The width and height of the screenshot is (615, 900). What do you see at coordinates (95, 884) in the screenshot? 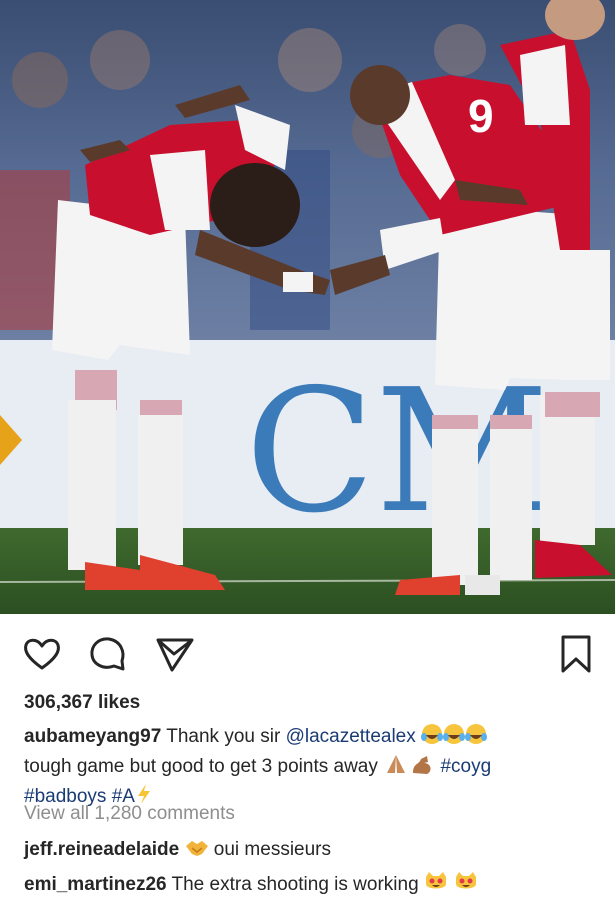
I see `comment-username: emi_martinez26` at bounding box center [95, 884].